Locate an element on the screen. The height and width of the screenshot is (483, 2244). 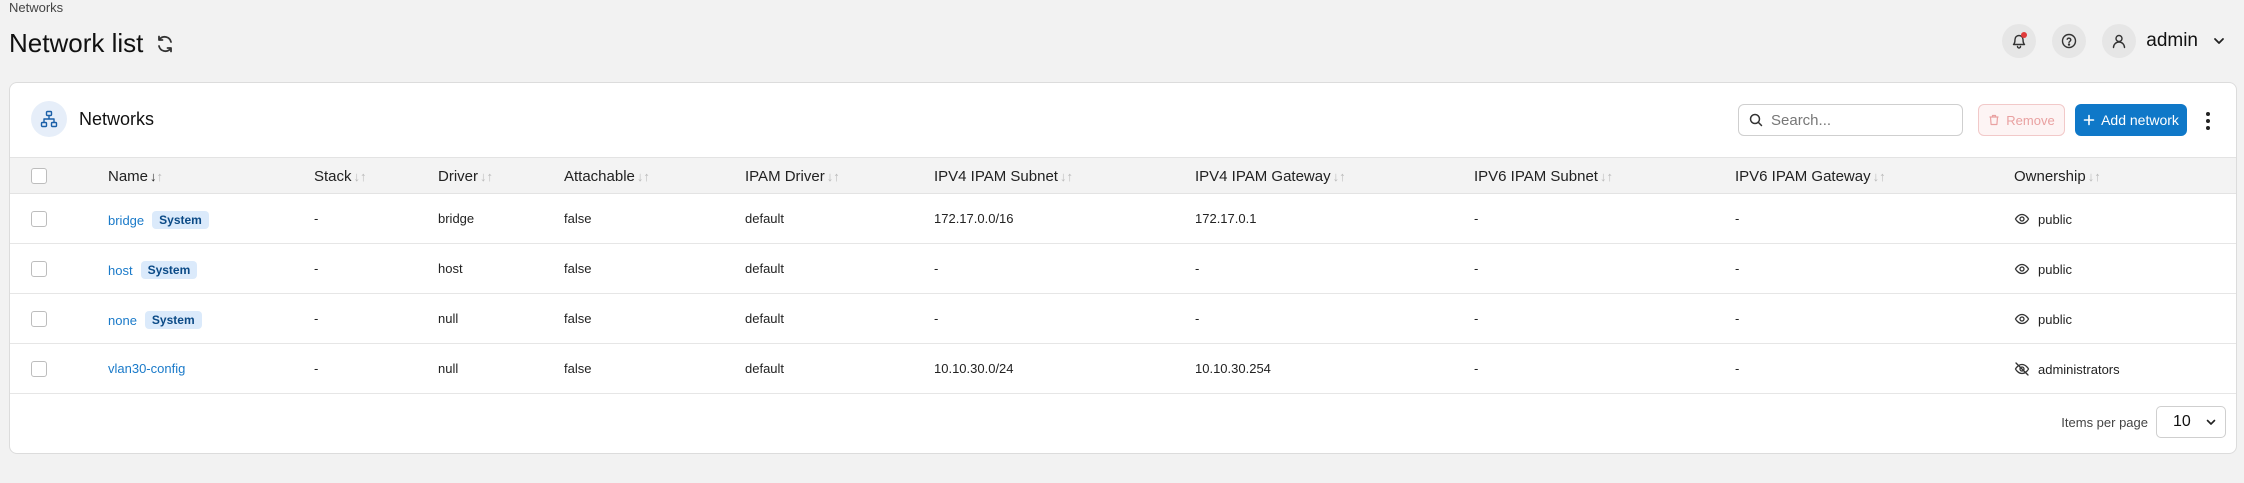
notifications-button is located at coordinates (2019, 41).